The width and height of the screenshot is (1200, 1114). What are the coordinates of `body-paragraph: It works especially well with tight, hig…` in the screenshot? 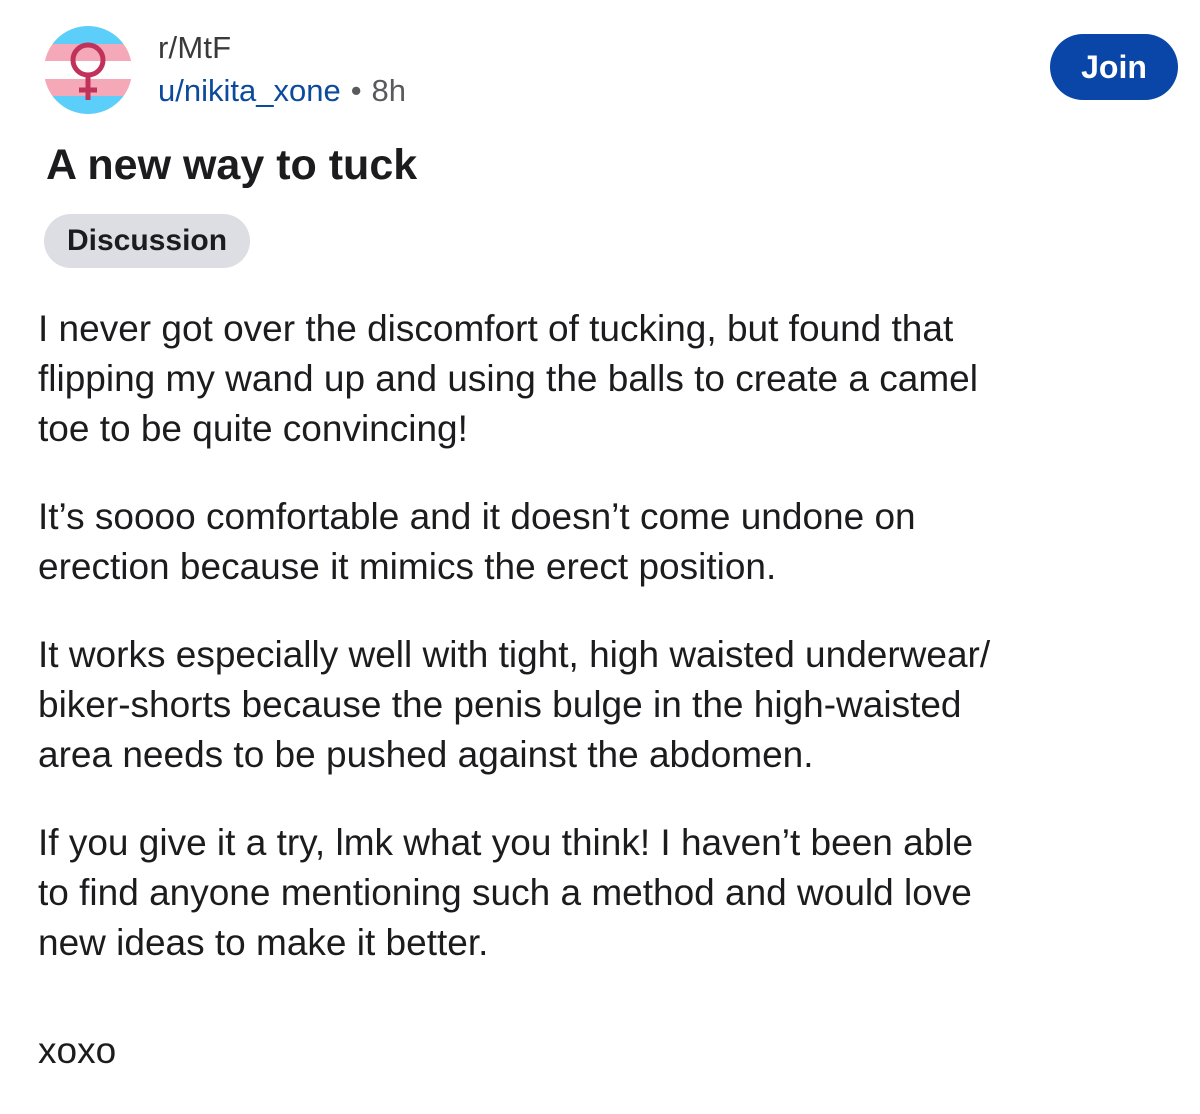 It's located at (514, 704).